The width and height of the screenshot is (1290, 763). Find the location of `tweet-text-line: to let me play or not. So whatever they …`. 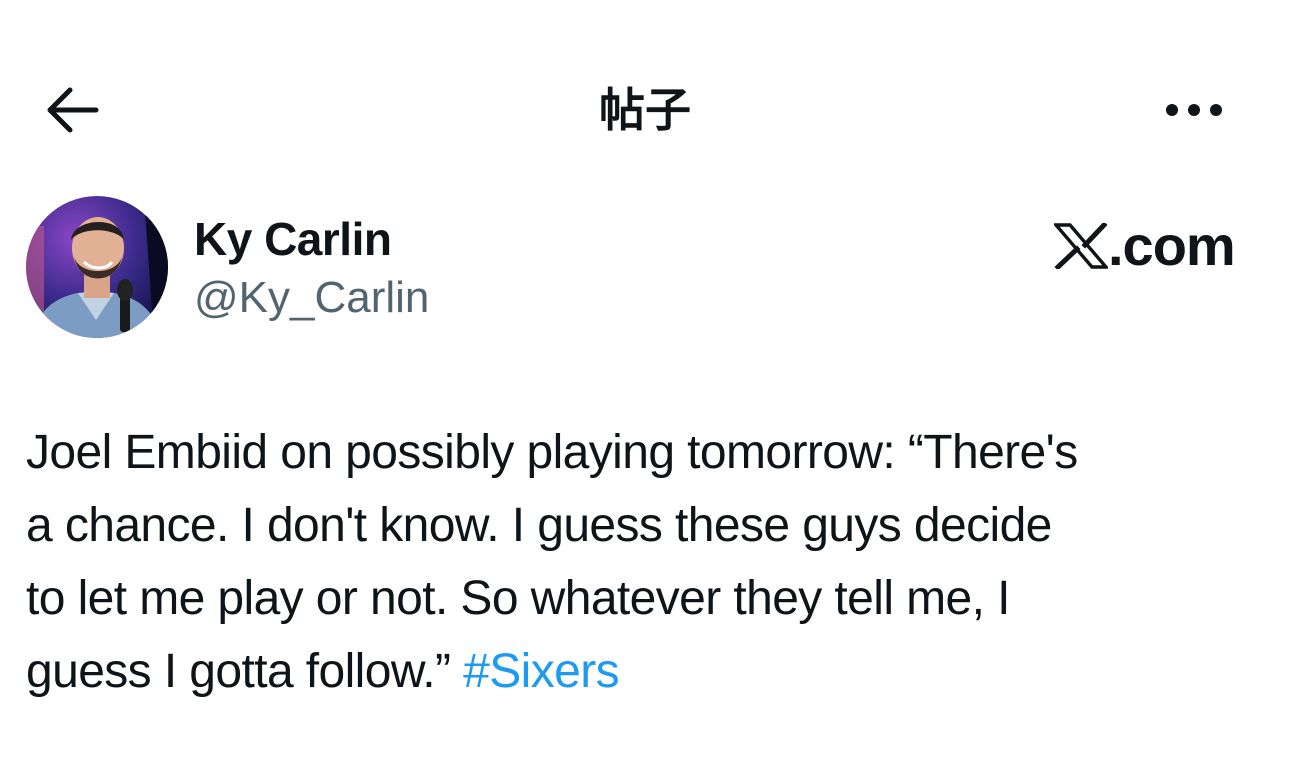

tweet-text-line: to let me play or not. So whatever they … is located at coordinates (518, 598).